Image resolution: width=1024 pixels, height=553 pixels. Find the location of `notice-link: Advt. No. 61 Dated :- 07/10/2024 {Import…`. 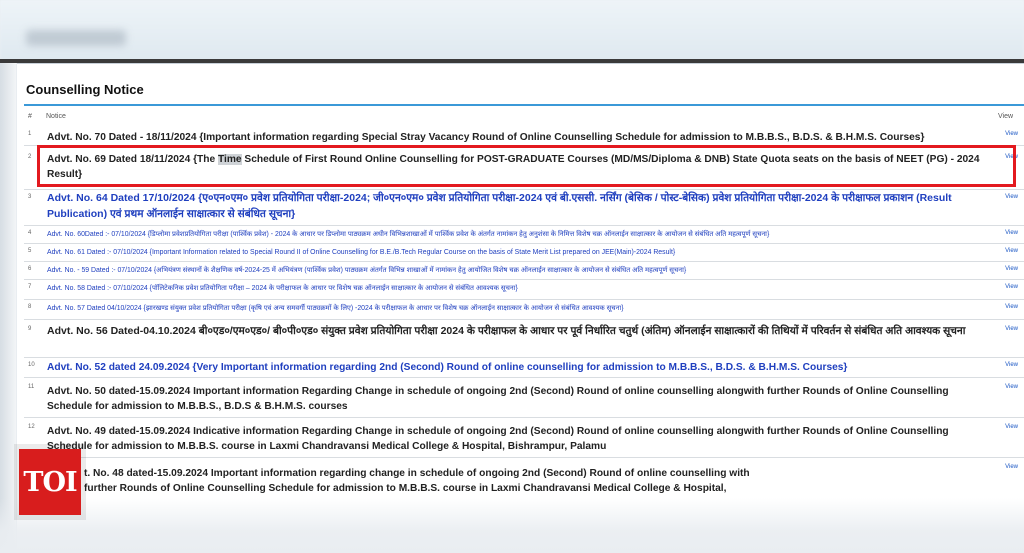

notice-link: Advt. No. 61 Dated :- 07/10/2024 {Import… is located at coordinates (519, 253).